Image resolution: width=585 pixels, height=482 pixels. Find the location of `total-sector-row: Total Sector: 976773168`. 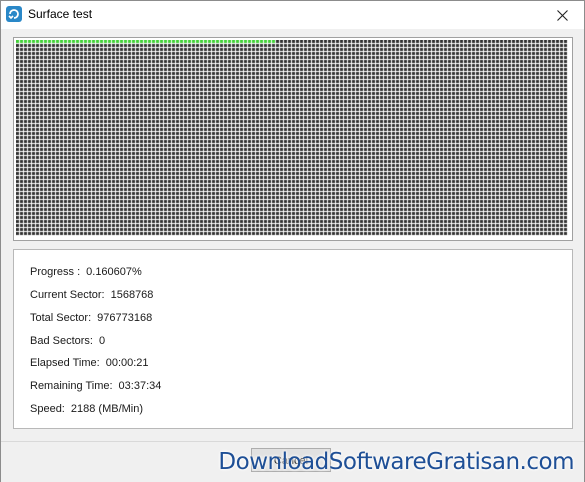

total-sector-row: Total Sector: 976773168 is located at coordinates (91, 318).